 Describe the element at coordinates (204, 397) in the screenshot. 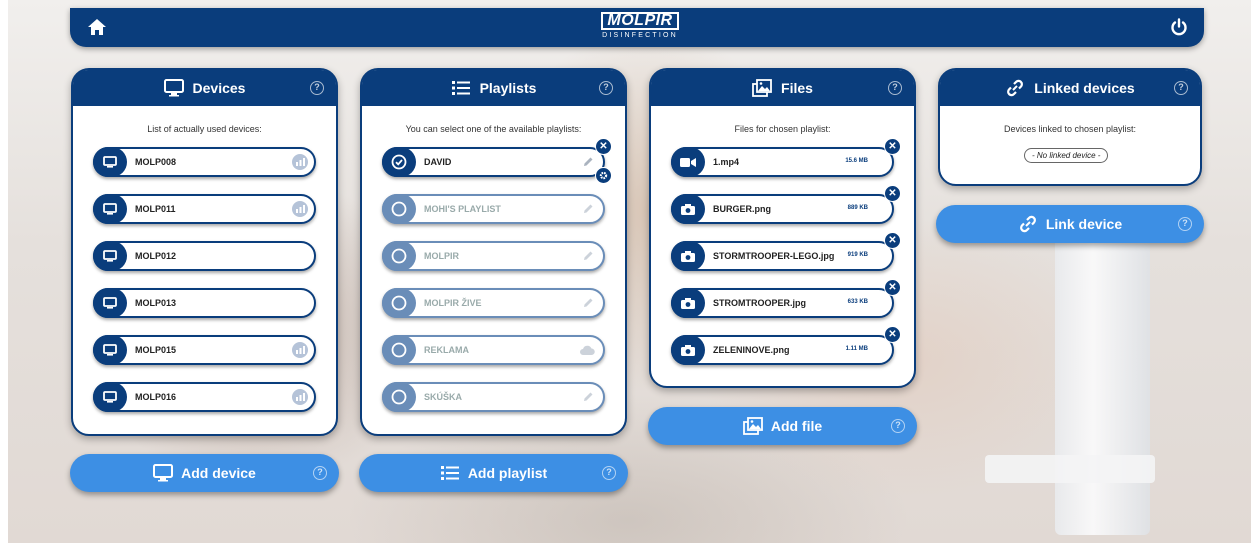

I see `device-item: MOLP016` at that location.